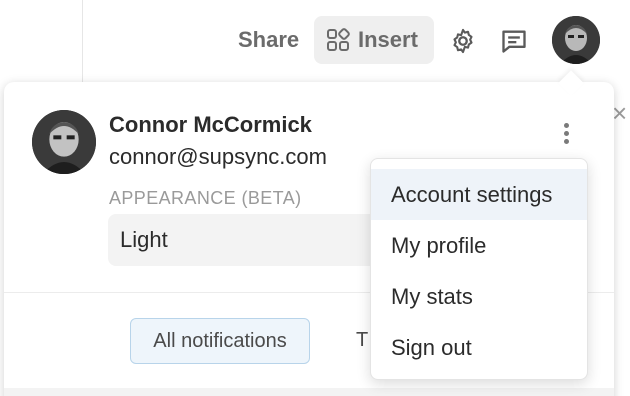 This screenshot has width=630, height=396. I want to click on gear-icon, so click(463, 41).